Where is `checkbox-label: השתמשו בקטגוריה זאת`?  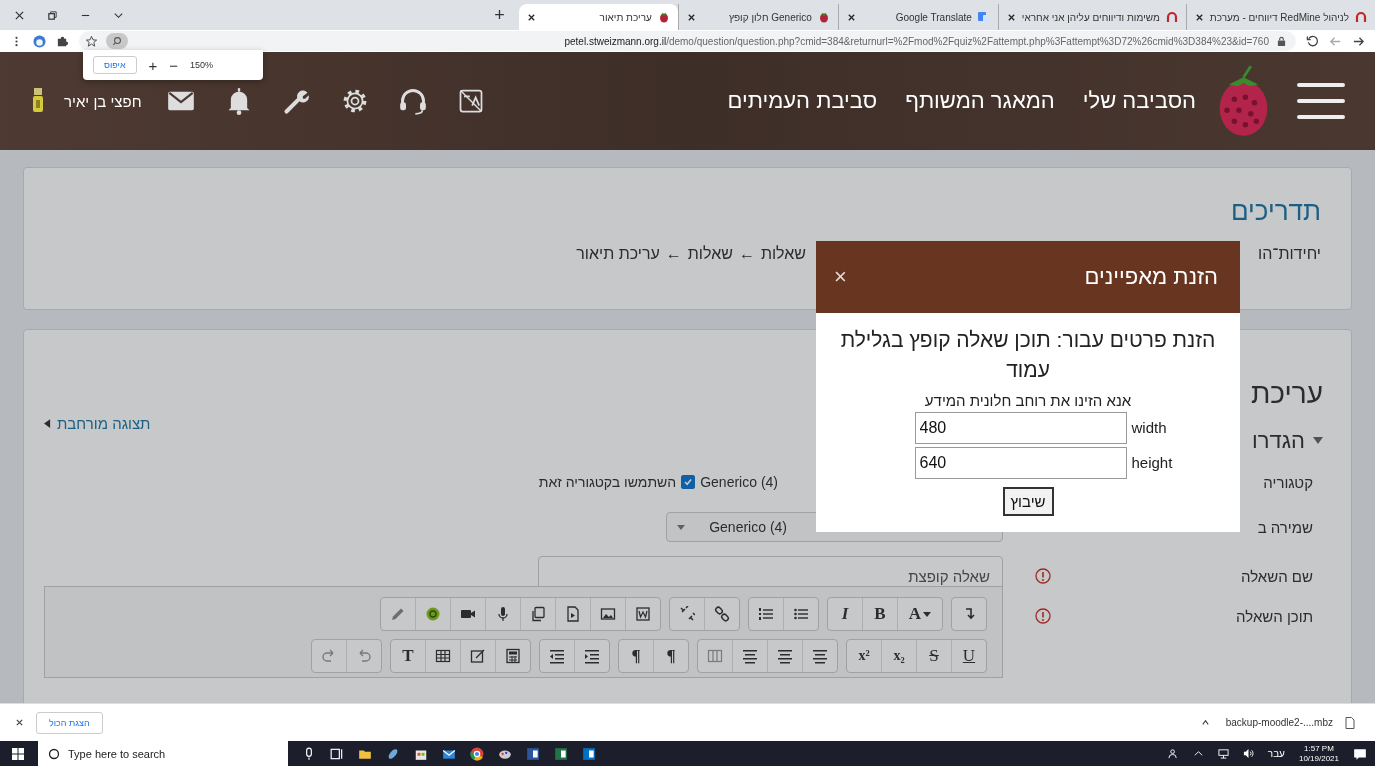
checkbox-label: השתמשו בקטגוריה זאת is located at coordinates (607, 482).